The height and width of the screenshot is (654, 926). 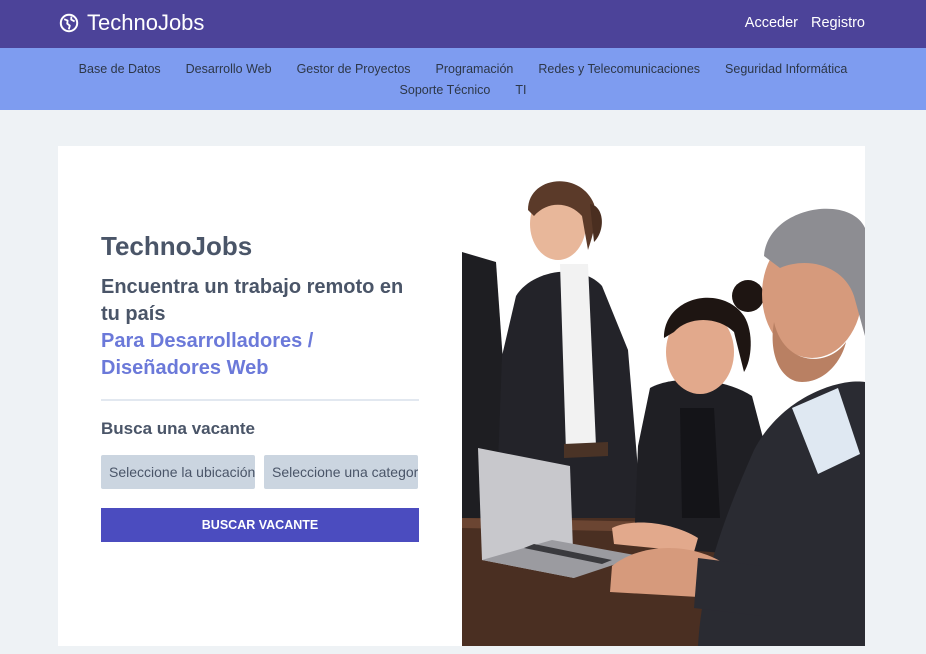 I want to click on category-item: TI, so click(x=520, y=90).